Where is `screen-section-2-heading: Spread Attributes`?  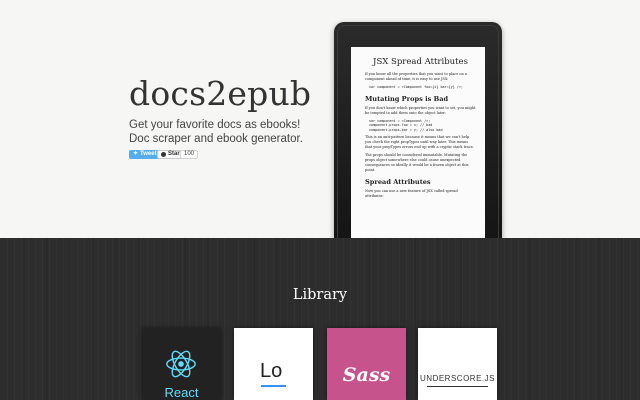 screen-section-2-heading: Spread Attributes is located at coordinates (398, 182).